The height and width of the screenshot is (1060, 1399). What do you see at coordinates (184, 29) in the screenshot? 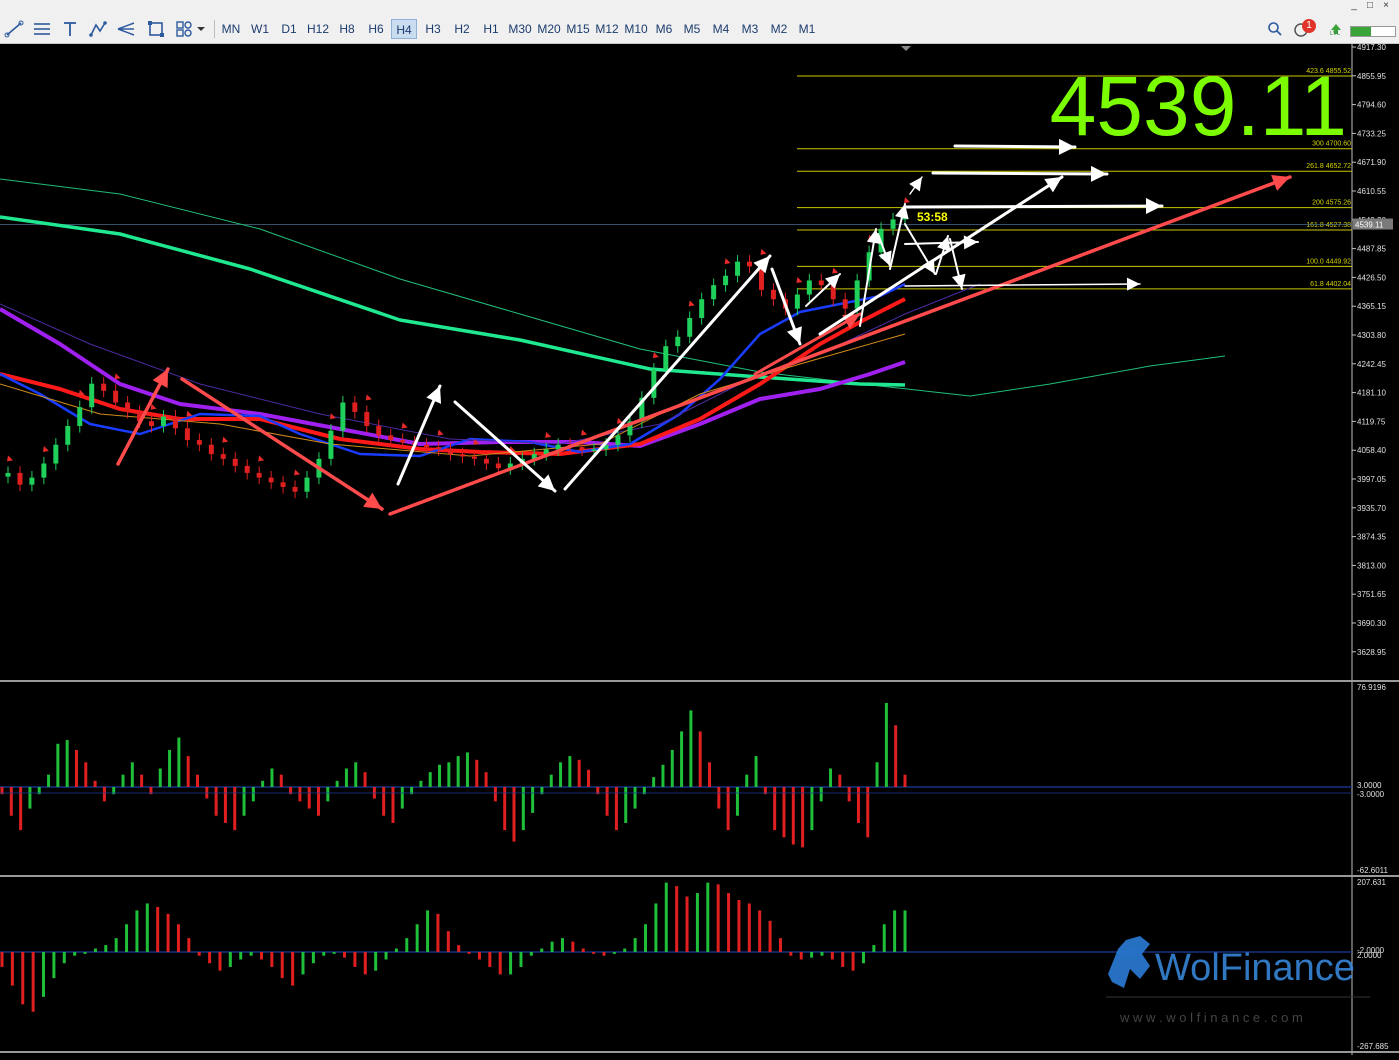
I see `shapes-icon` at bounding box center [184, 29].